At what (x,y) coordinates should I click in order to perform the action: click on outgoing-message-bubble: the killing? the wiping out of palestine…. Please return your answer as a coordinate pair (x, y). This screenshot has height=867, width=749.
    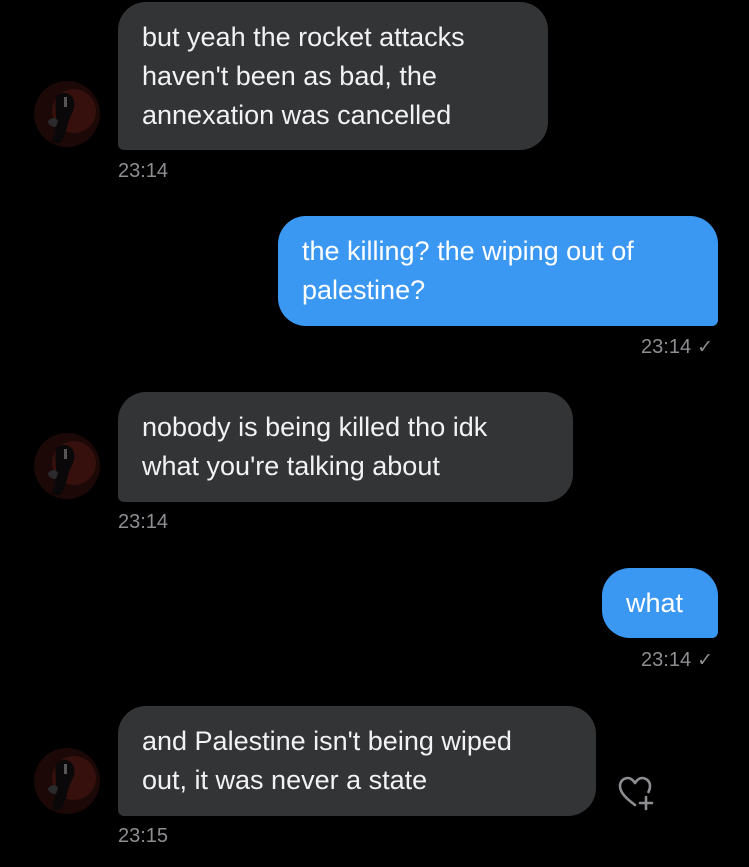
    Looking at the image, I should click on (498, 271).